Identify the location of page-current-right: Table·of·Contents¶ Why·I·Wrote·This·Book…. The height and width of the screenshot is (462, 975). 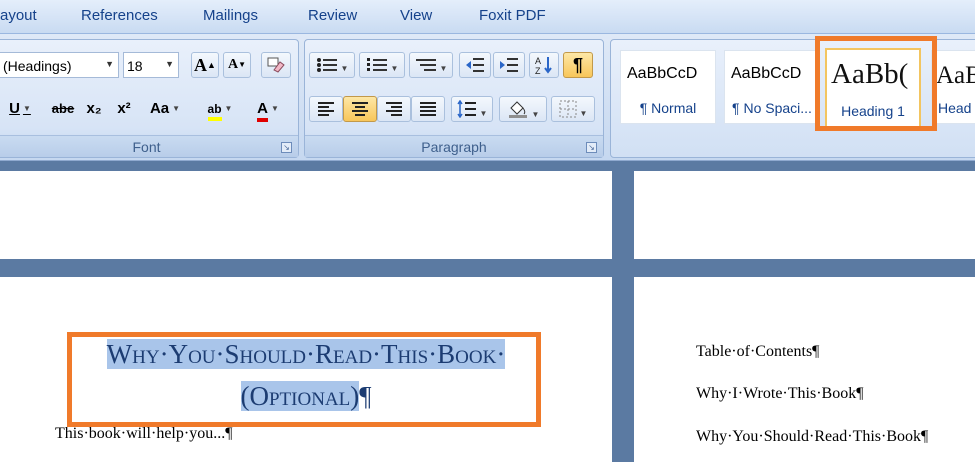
(804, 369).